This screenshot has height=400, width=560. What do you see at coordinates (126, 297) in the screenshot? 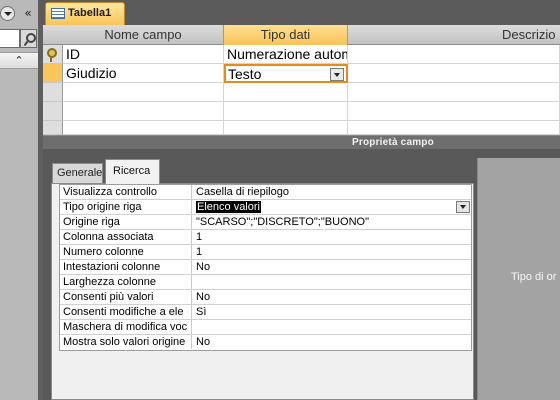
I see `property-label: Consenti più valori` at bounding box center [126, 297].